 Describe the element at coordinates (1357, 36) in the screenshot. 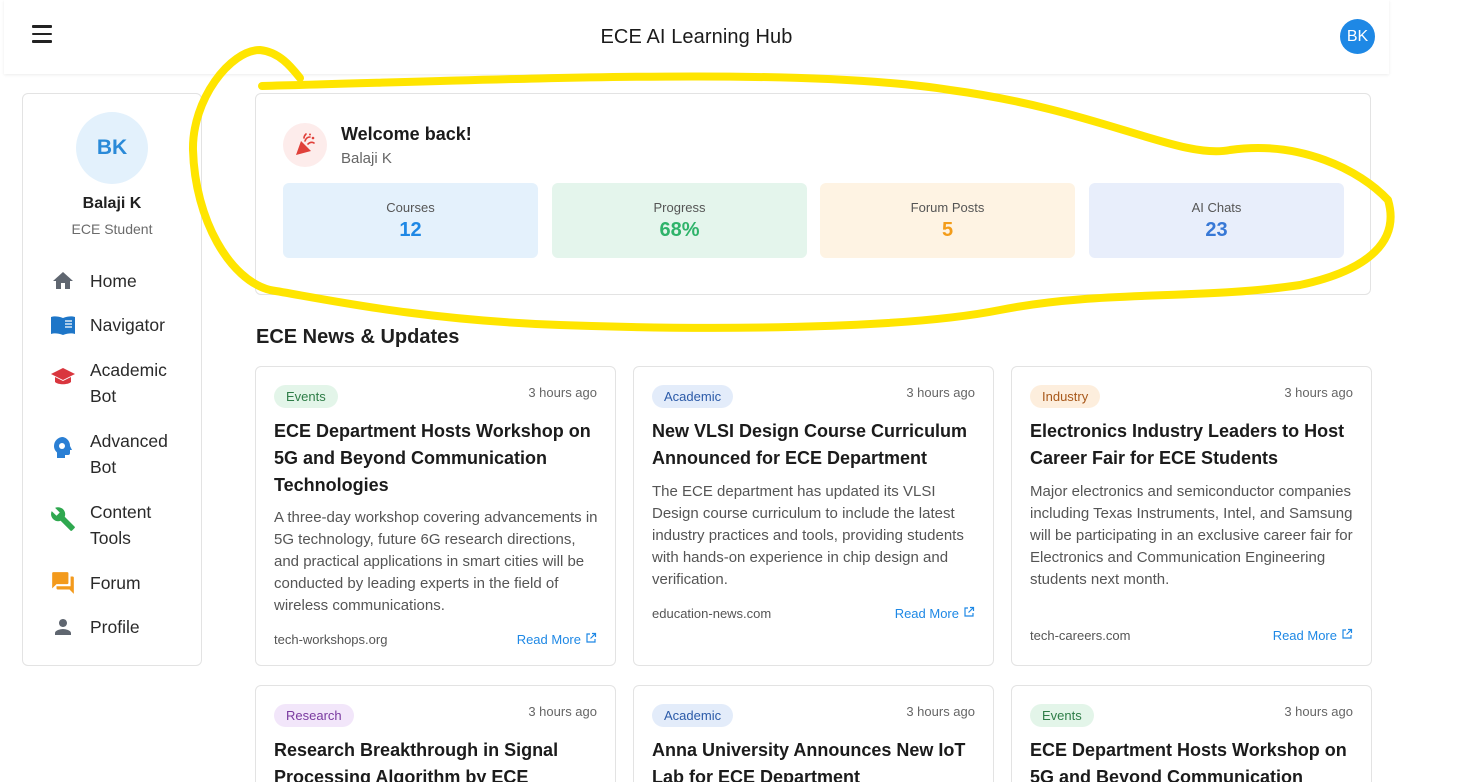

I see `header-avatar: BK` at that location.